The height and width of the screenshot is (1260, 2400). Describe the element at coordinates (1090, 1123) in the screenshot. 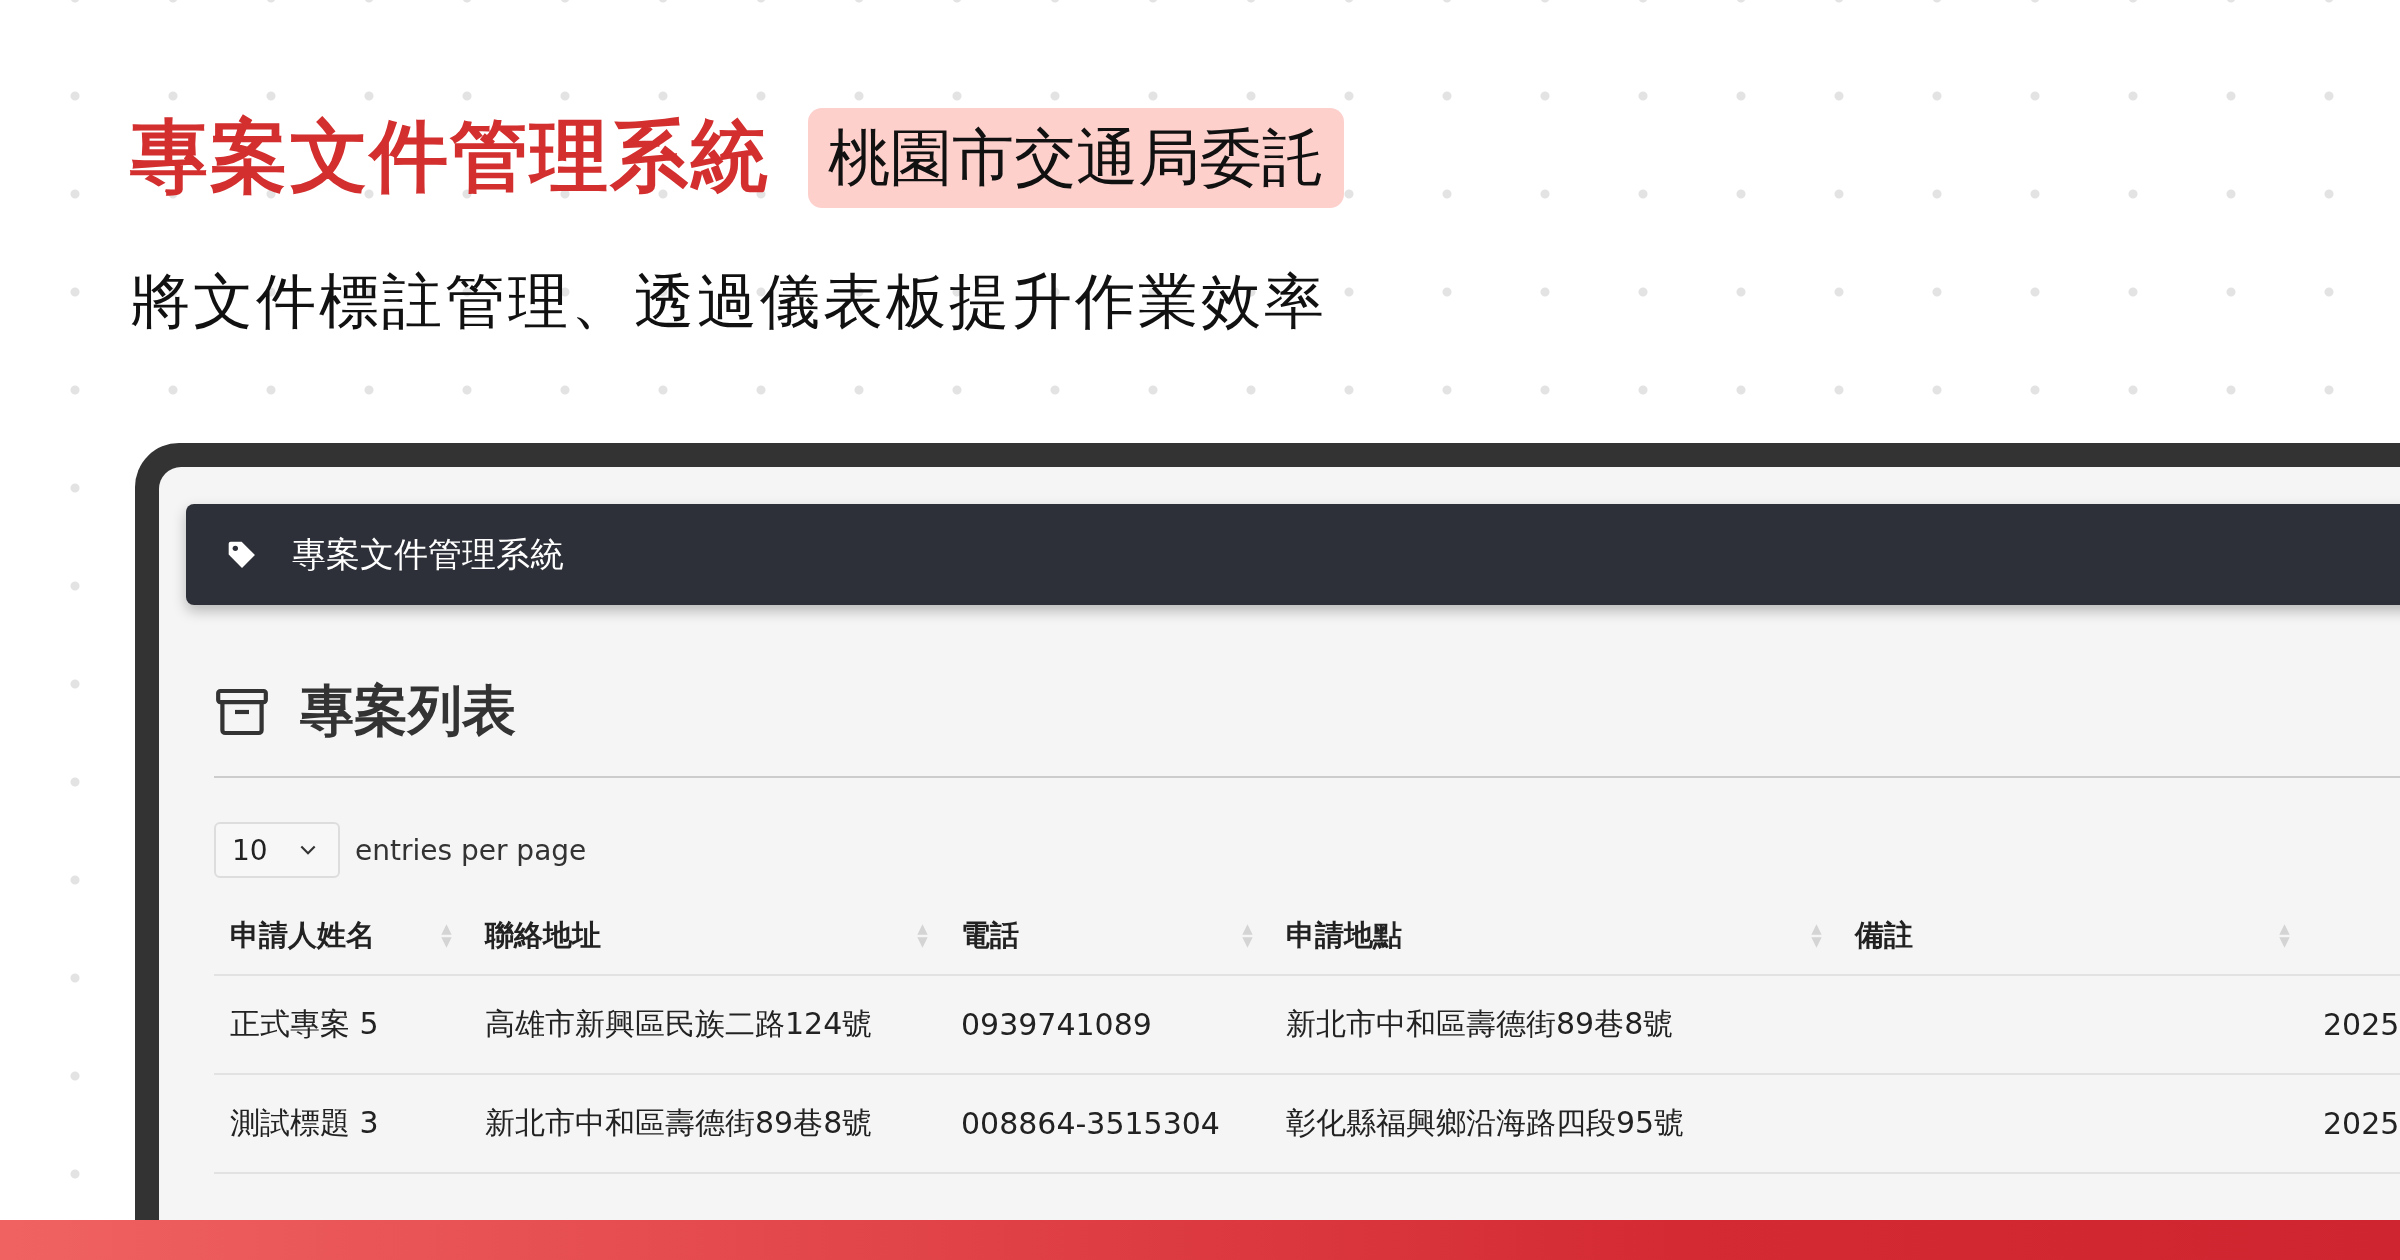

I see `table-cell: 008864-3515304` at that location.